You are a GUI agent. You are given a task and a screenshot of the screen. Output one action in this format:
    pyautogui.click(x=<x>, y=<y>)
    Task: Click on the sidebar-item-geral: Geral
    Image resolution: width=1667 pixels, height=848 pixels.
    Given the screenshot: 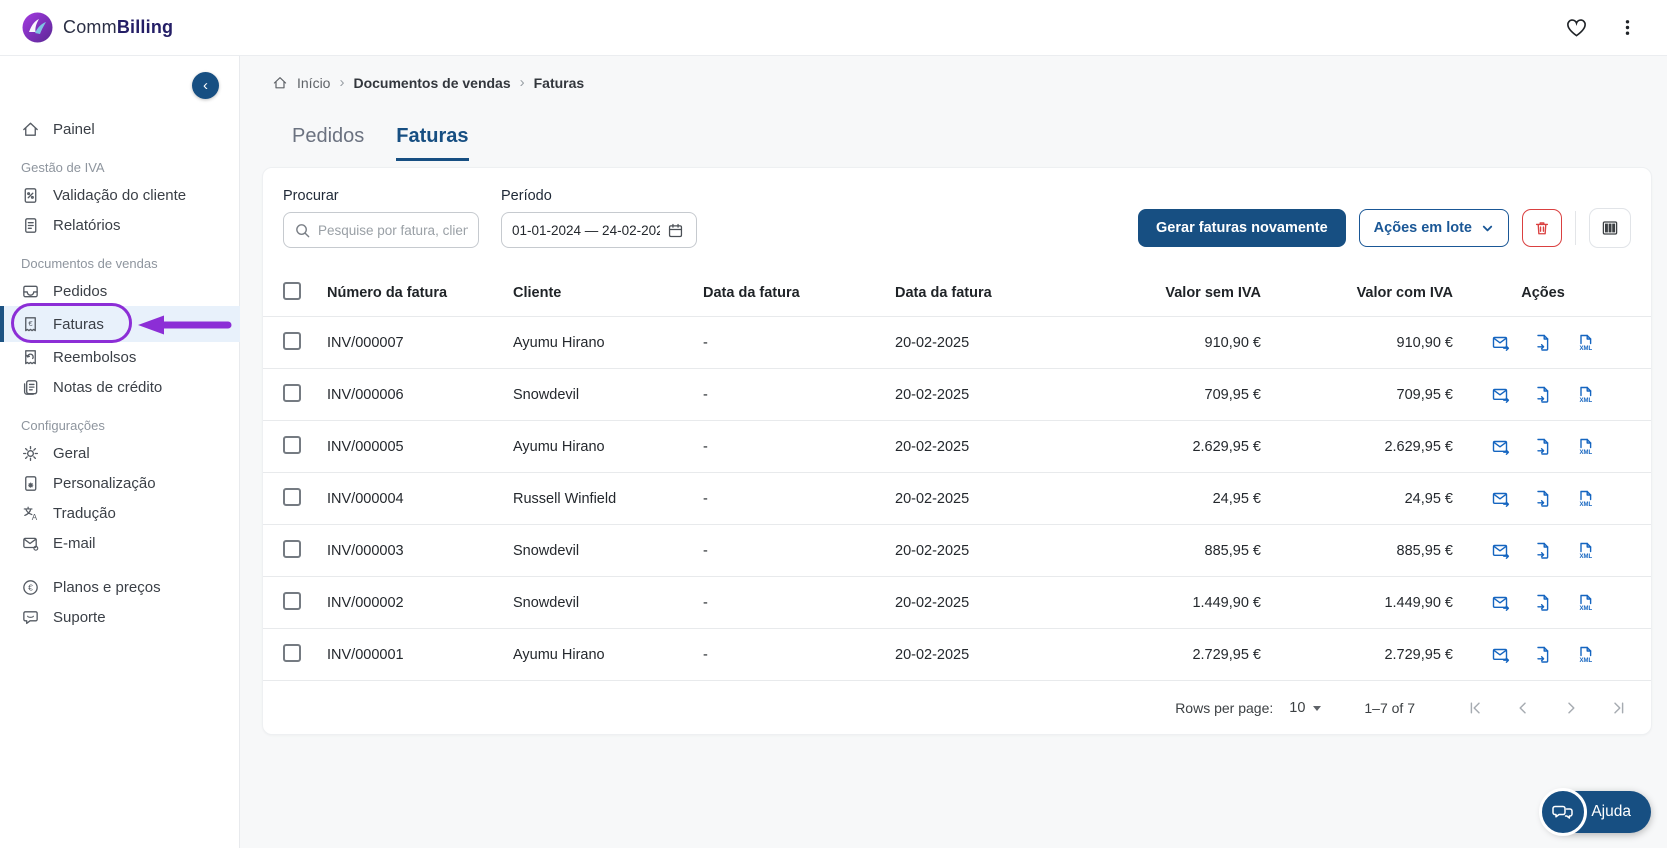 What is the action you would take?
    pyautogui.click(x=120, y=453)
    